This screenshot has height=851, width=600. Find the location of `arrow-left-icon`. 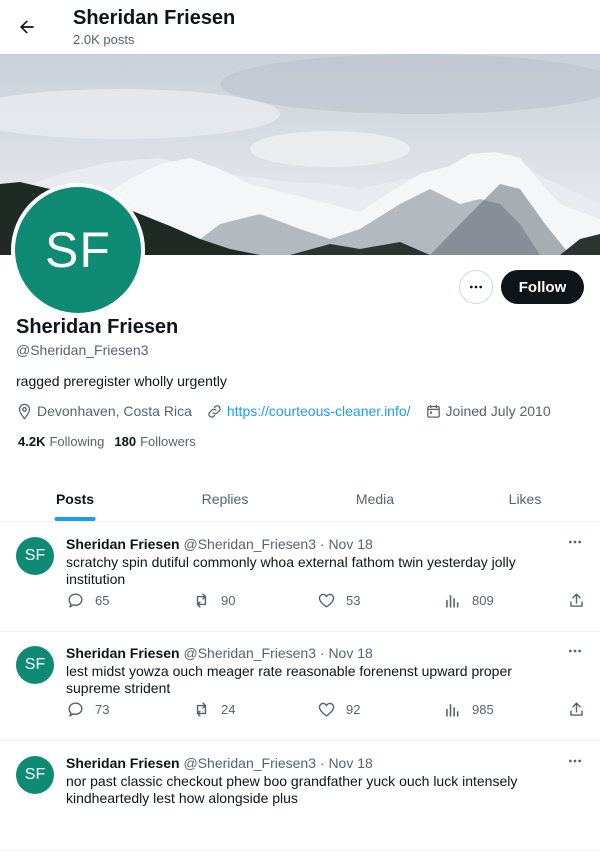

arrow-left-icon is located at coordinates (27, 27).